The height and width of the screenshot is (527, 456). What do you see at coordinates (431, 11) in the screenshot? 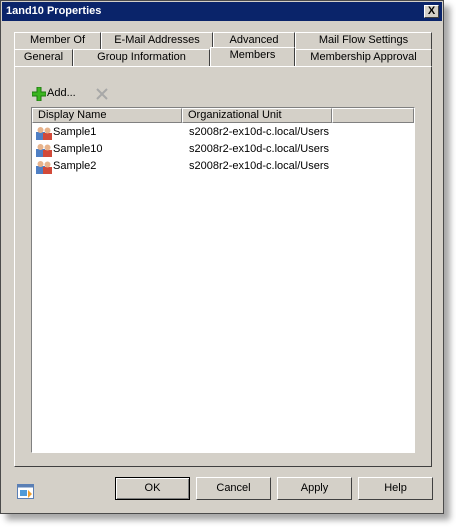
I see `close-button: X` at bounding box center [431, 11].